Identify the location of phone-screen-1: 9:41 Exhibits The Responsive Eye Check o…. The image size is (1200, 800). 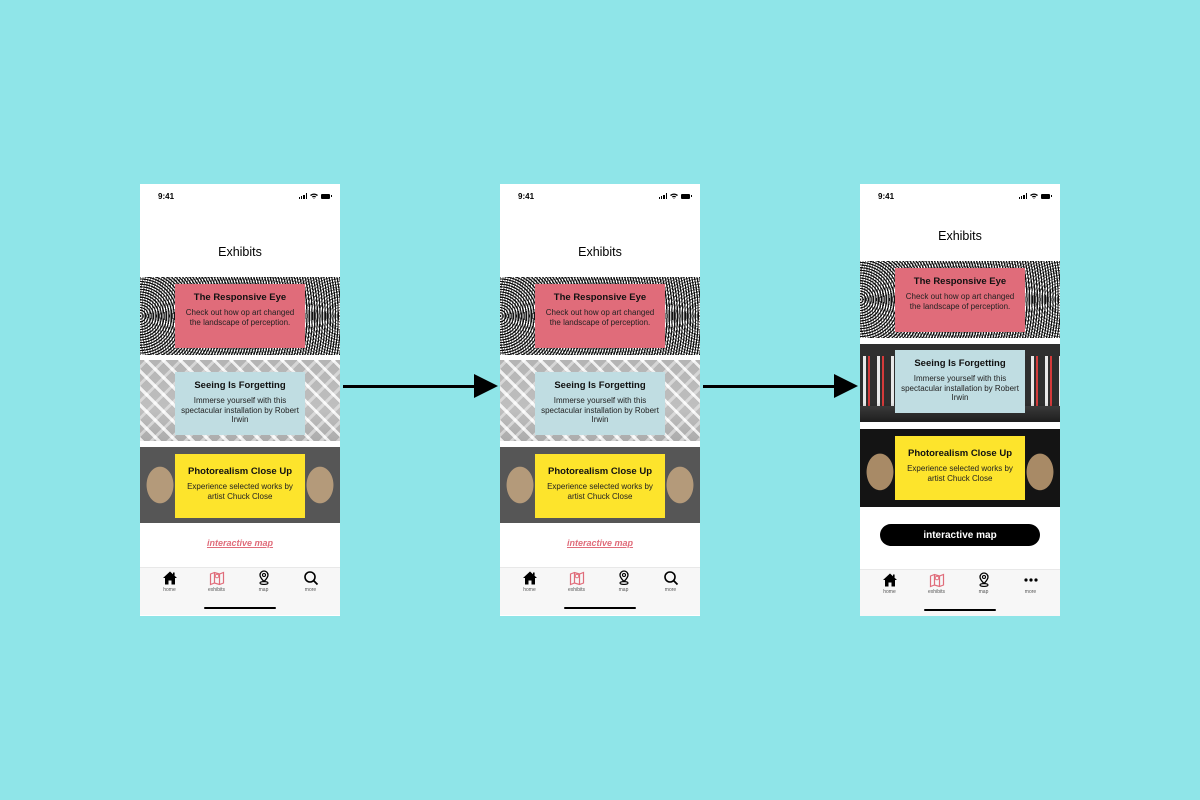
(240, 400).